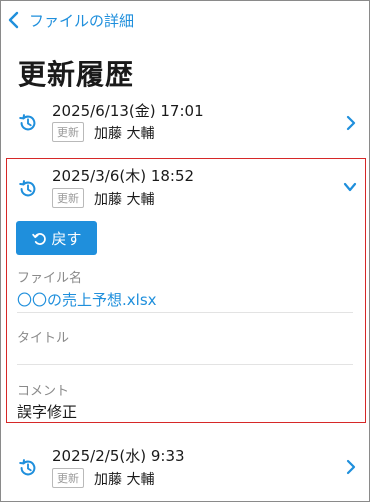  Describe the element at coordinates (118, 456) in the screenshot. I see `history-date: 2025/2/5(水) 9:33` at that location.